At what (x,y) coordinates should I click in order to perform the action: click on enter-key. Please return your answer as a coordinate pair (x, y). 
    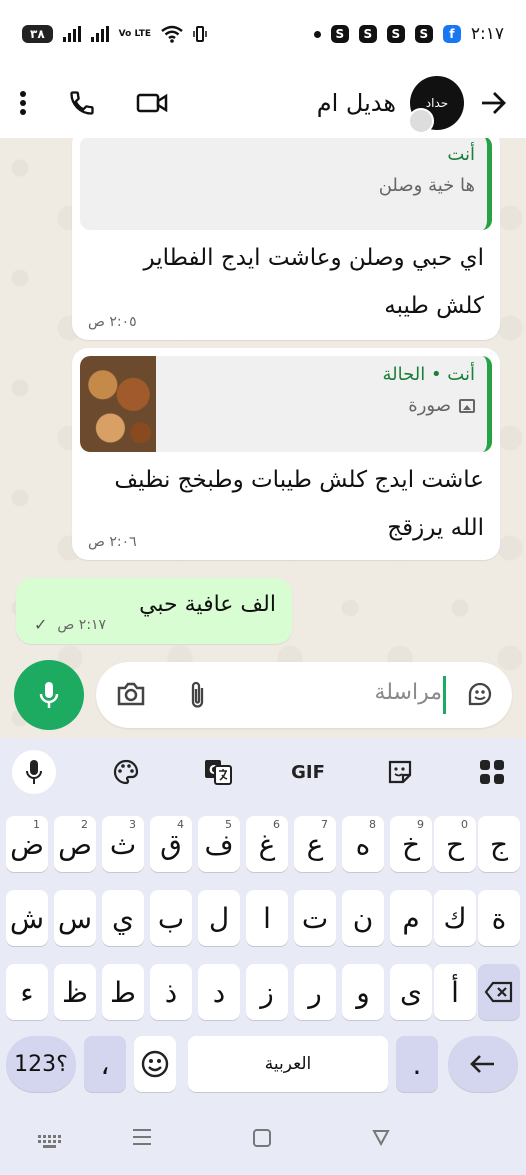
    Looking at the image, I should click on (483, 1064).